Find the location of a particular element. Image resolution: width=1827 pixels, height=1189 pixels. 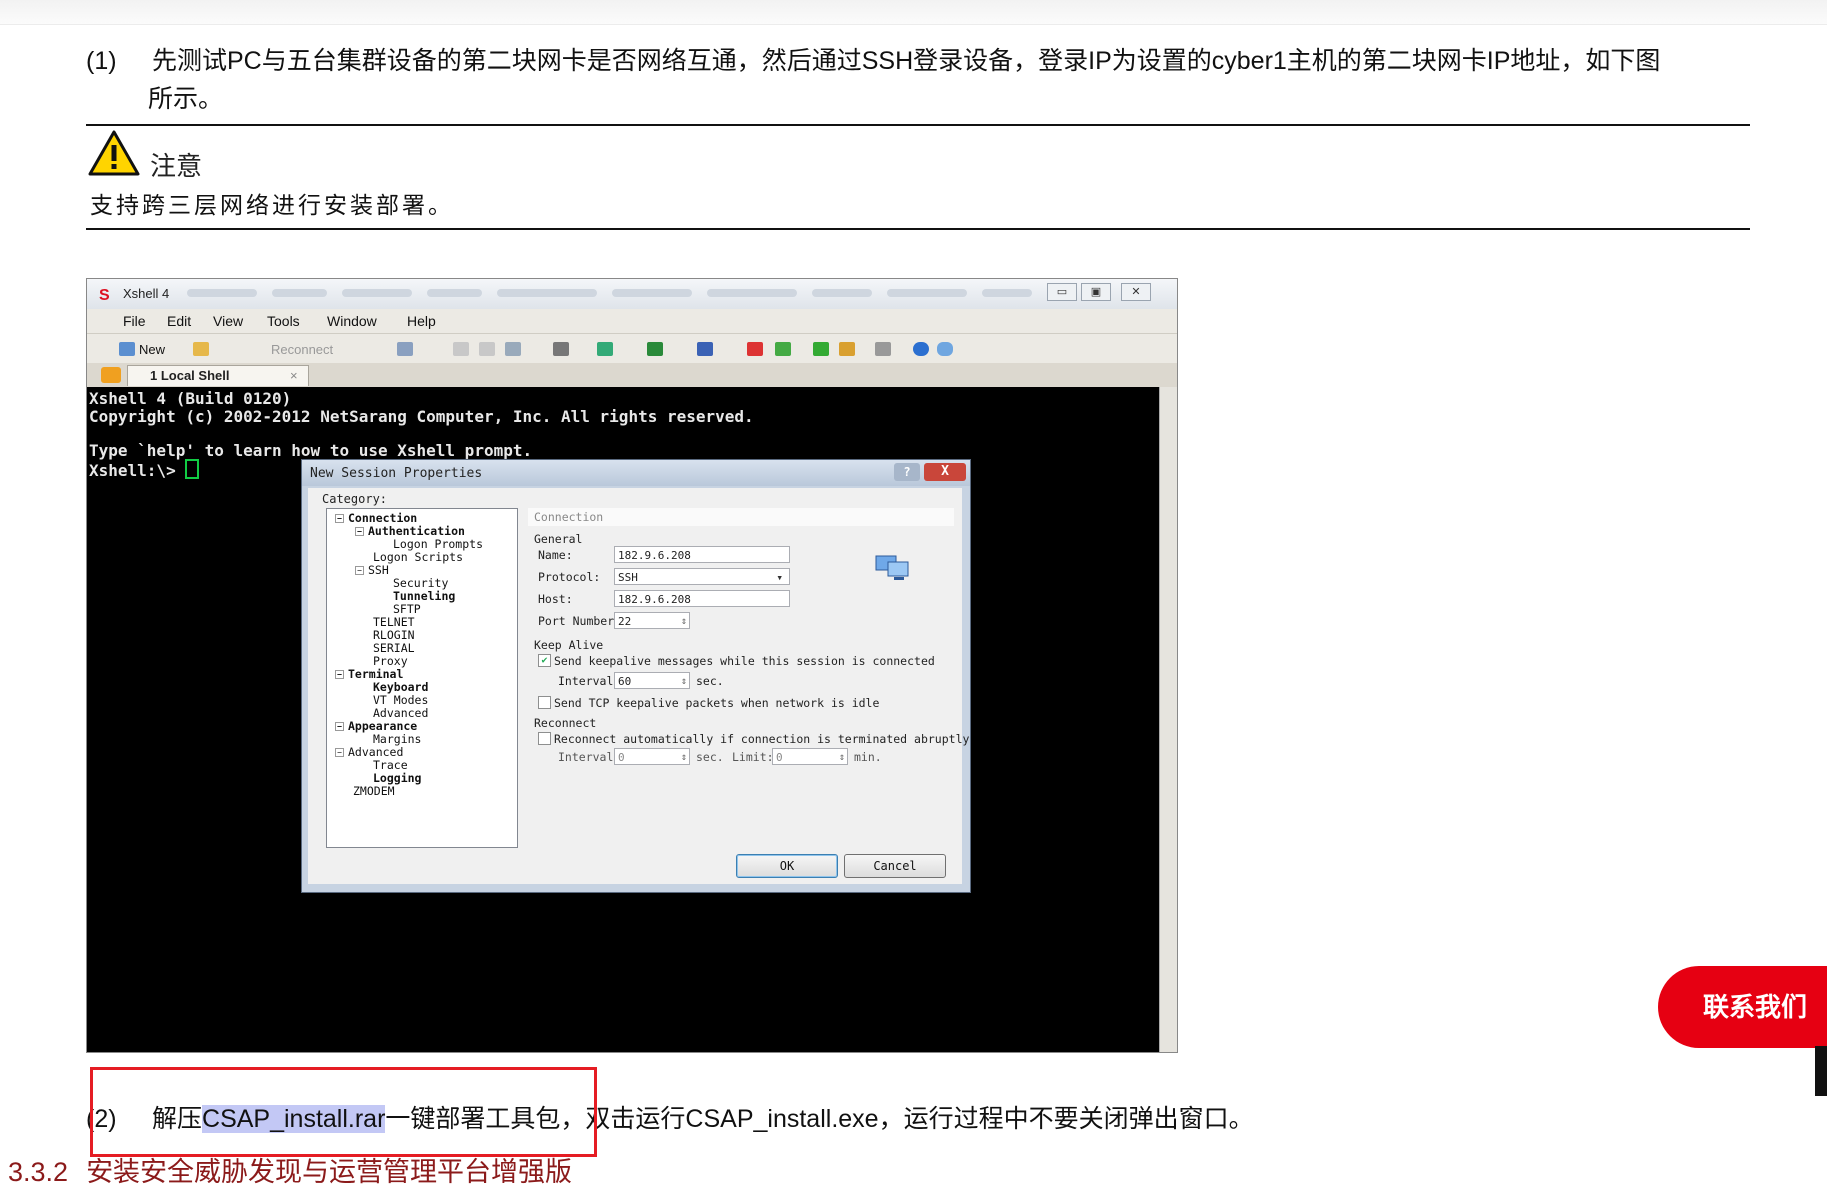

tree-item-advanced: Advanced is located at coordinates (400, 713).